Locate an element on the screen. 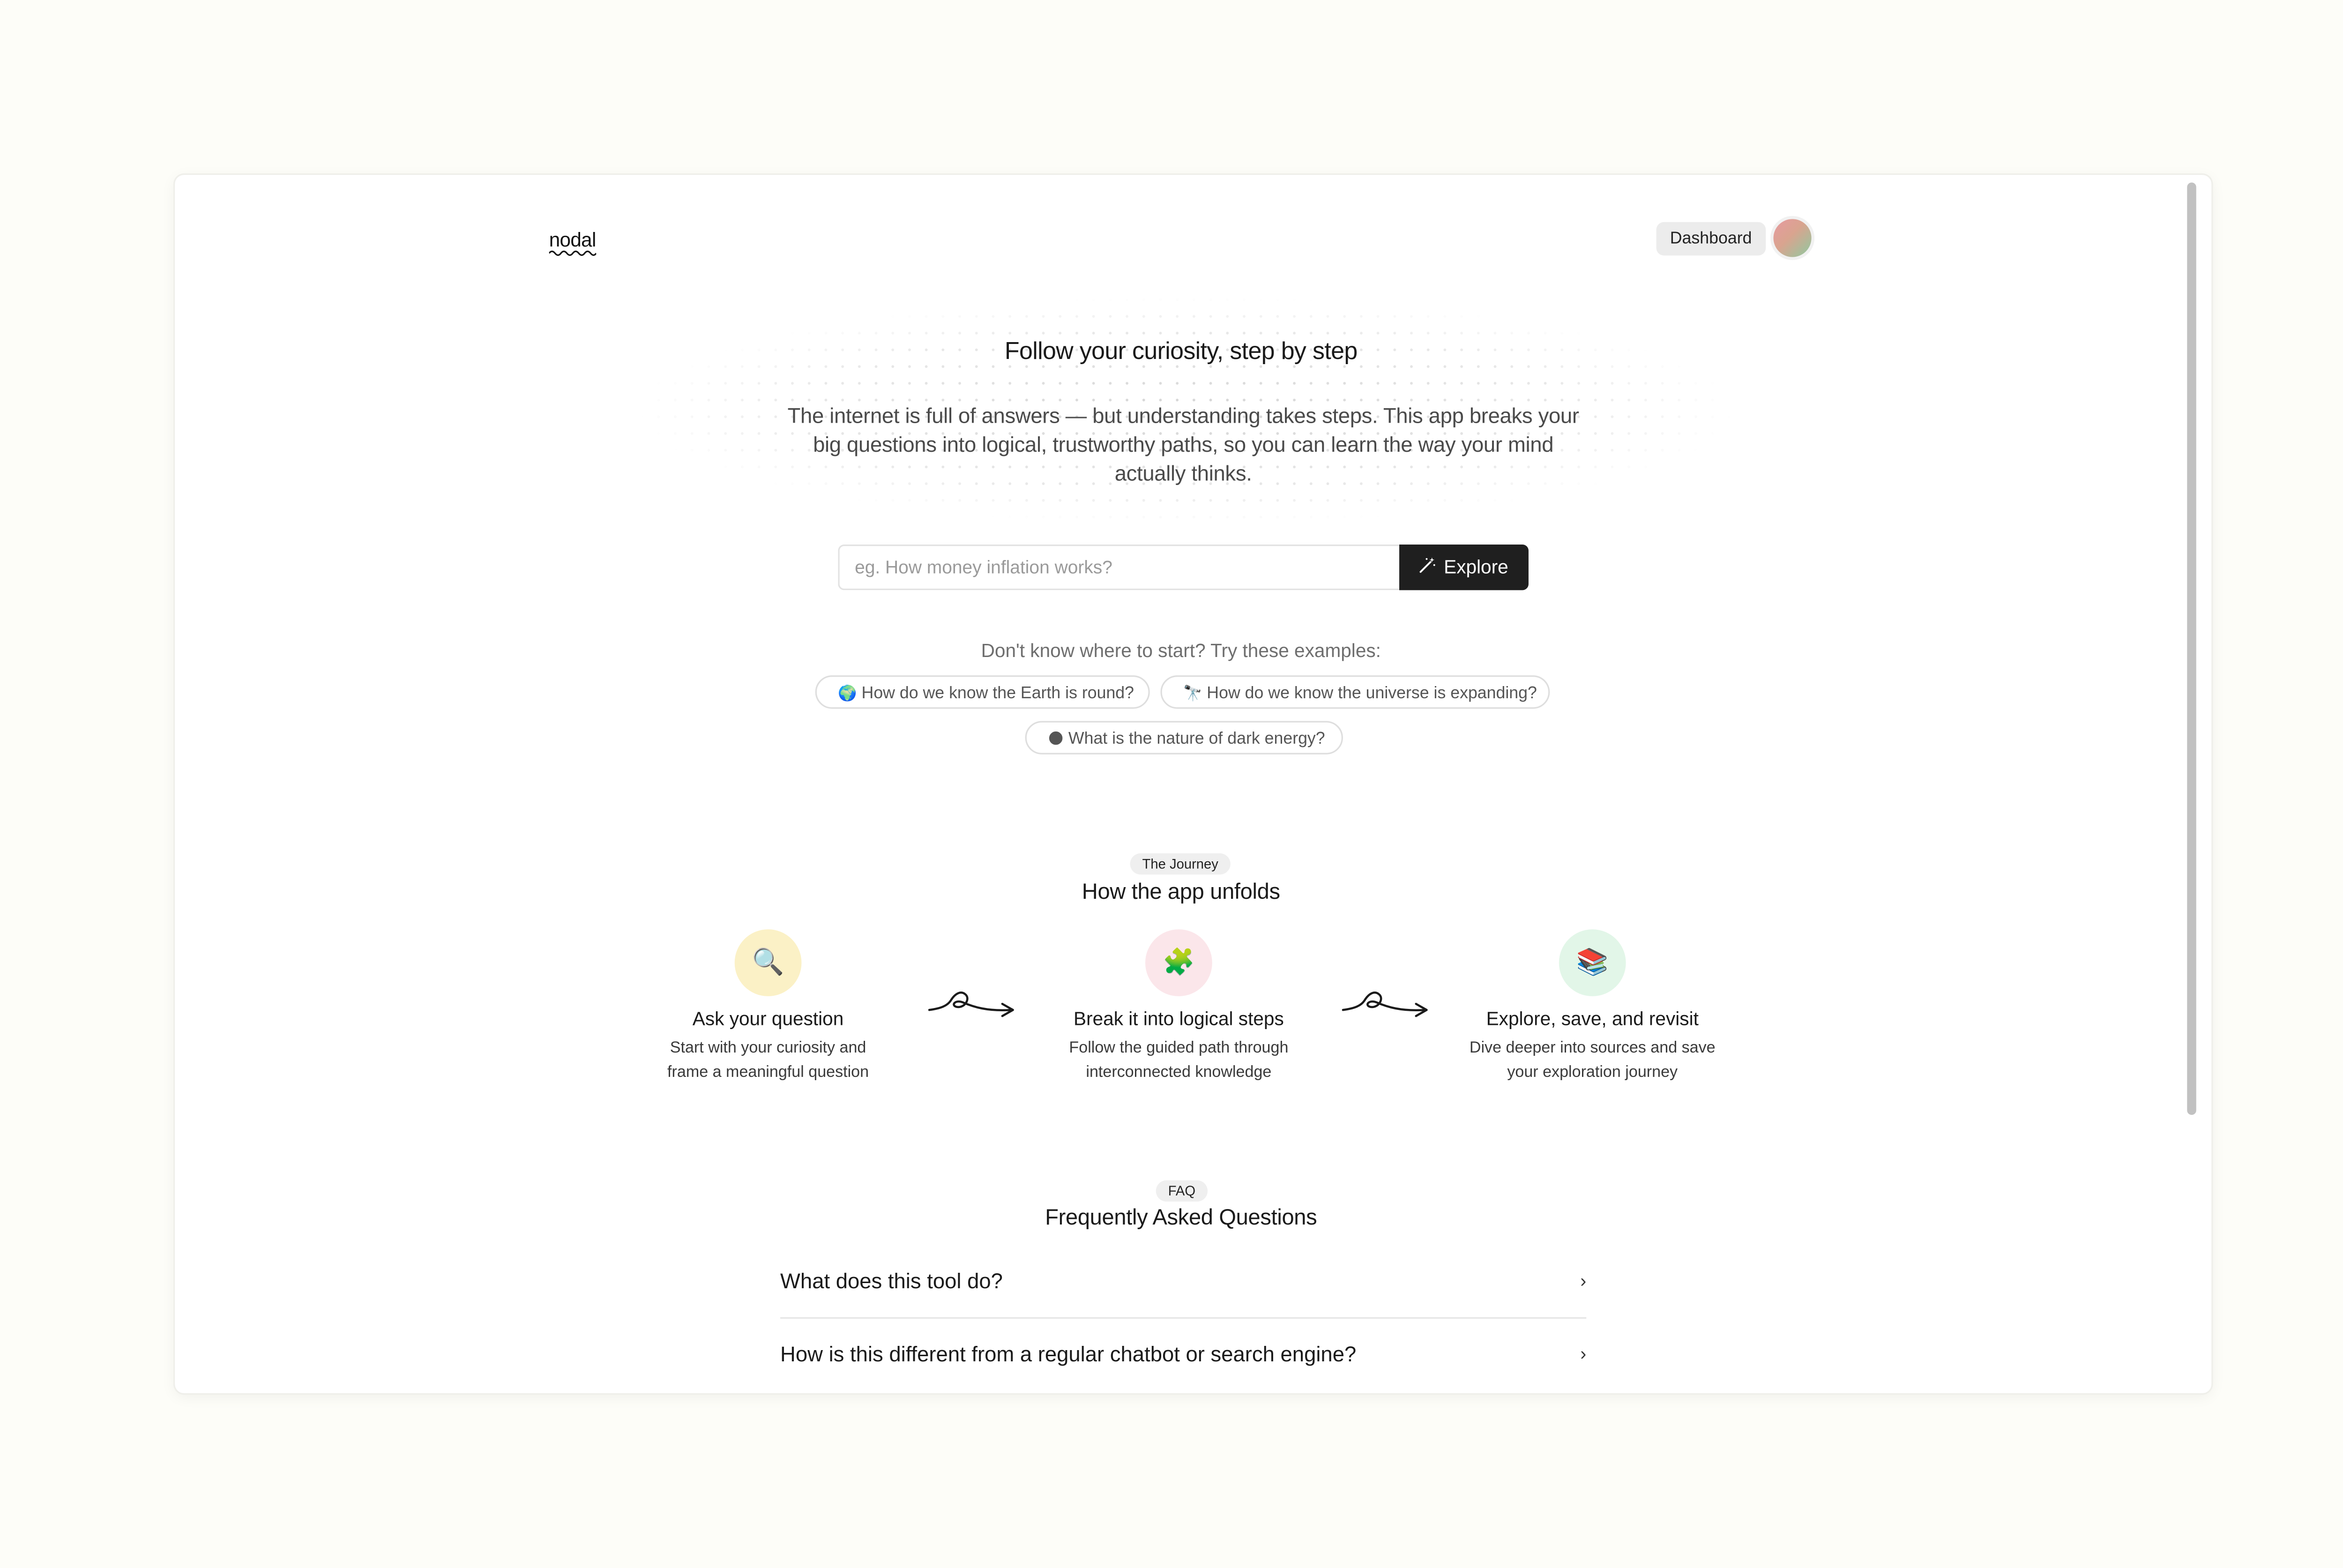 Image resolution: width=2343 pixels, height=1568 pixels. faq-badge: FAQ is located at coordinates (1182, 1191).